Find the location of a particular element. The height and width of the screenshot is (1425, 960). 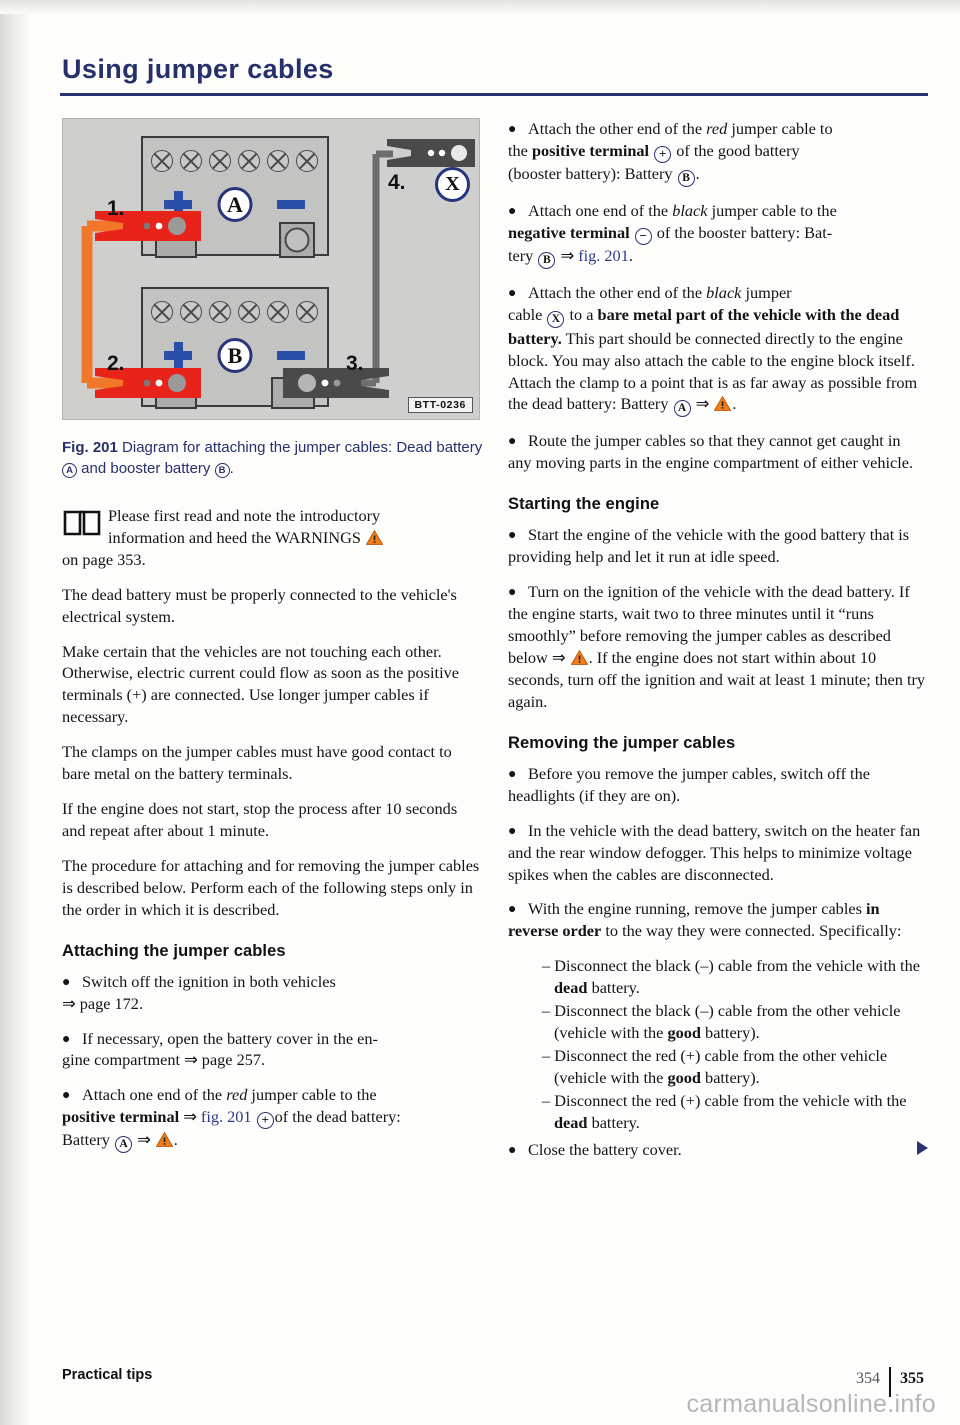

book-icon is located at coordinates (82, 523).